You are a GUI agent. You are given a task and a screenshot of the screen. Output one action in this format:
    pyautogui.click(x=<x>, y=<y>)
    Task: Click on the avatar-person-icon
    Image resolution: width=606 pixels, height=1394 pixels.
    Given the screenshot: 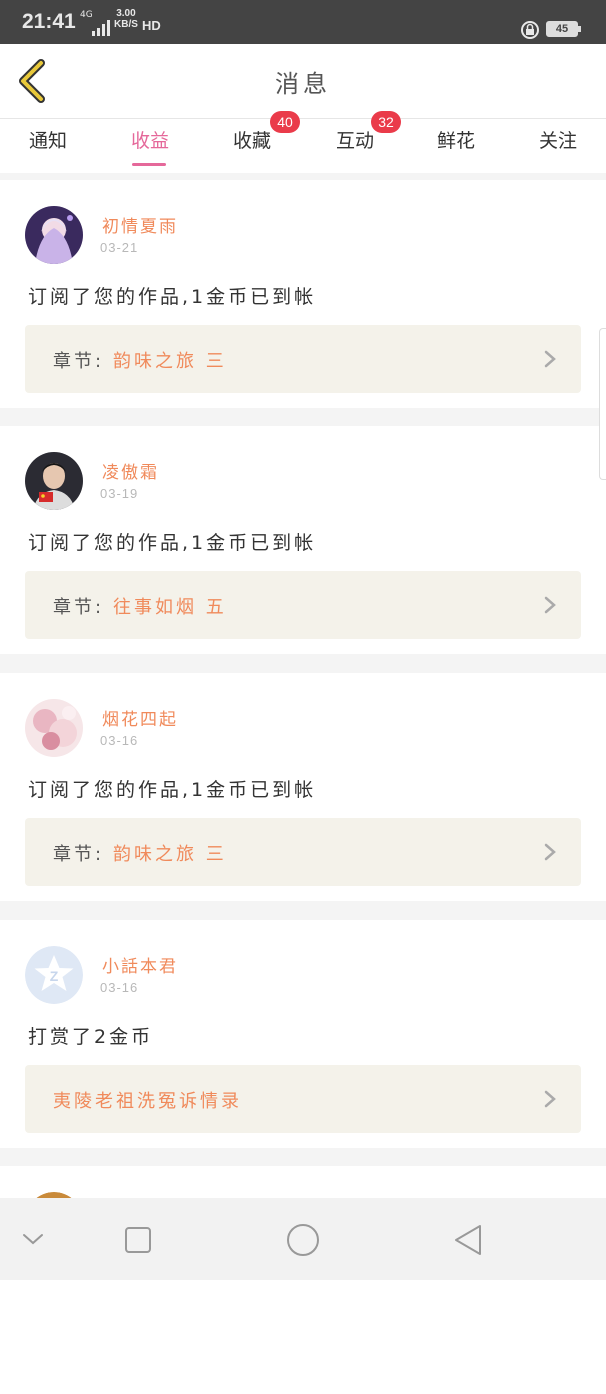 What is the action you would take?
    pyautogui.click(x=54, y=481)
    